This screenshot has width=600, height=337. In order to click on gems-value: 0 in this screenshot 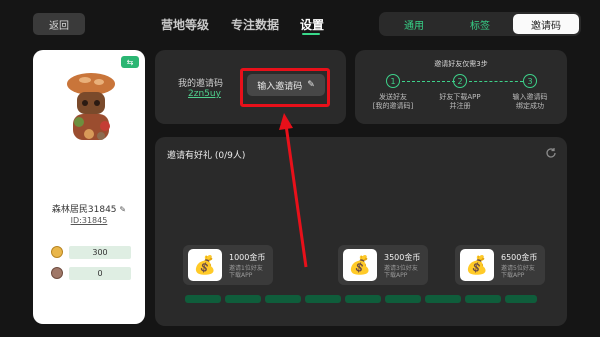, I will do `click(100, 273)`.